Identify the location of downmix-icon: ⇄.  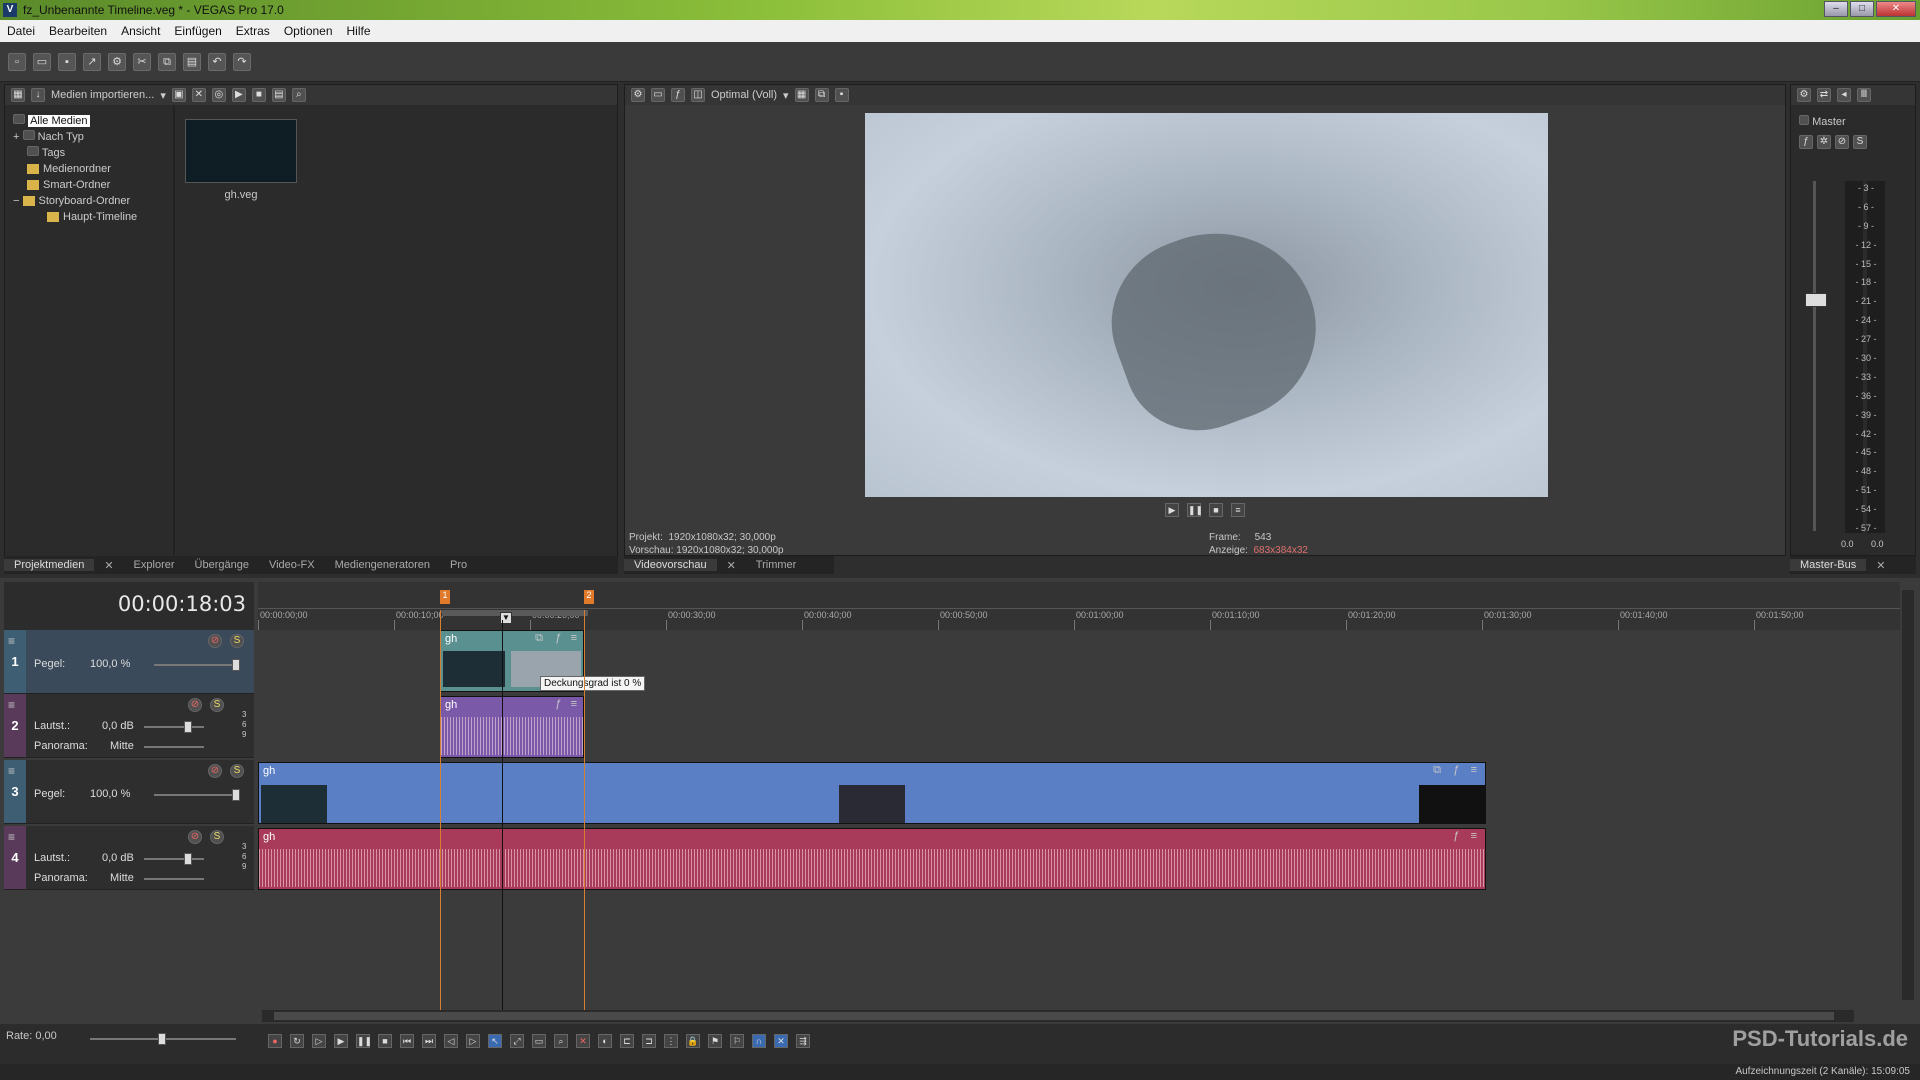
(1824, 95).